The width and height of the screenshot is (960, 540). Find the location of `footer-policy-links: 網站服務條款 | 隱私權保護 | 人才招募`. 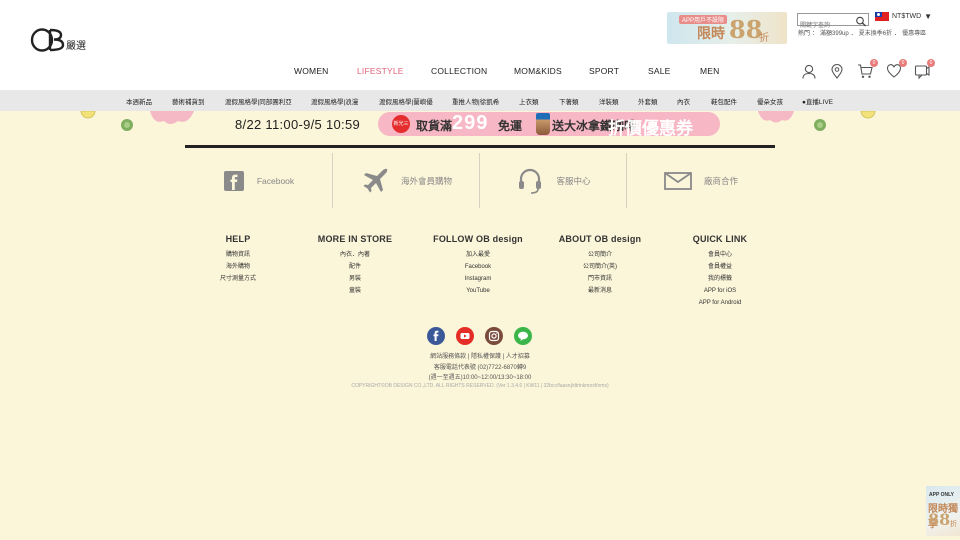

footer-policy-links: 網站服務條款 | 隱私權保護 | 人才招募 is located at coordinates (480, 355).